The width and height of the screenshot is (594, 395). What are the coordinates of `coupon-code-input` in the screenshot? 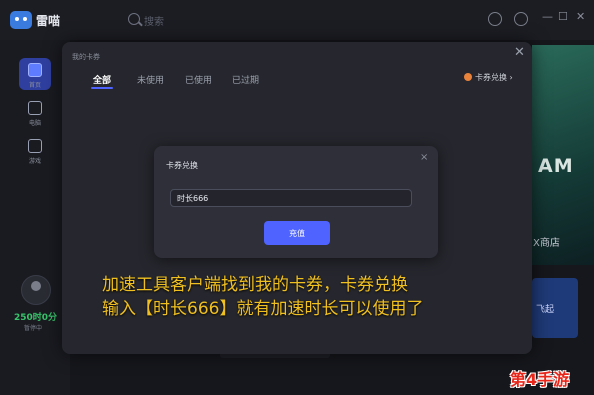 It's located at (291, 198).